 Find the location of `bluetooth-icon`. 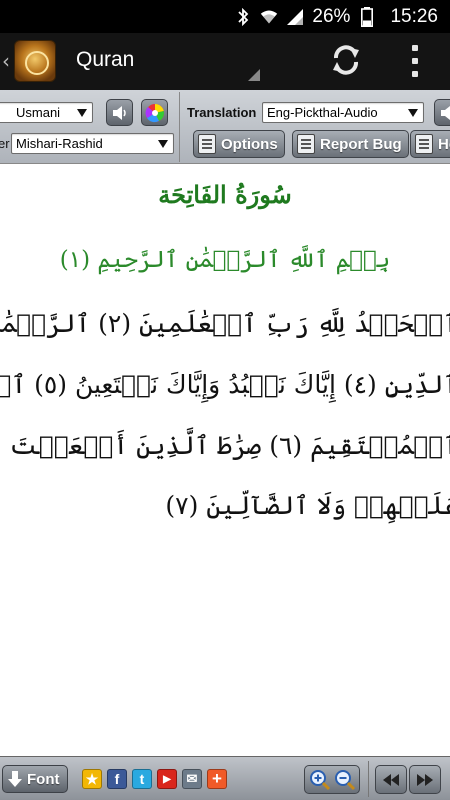

bluetooth-icon is located at coordinates (243, 16).